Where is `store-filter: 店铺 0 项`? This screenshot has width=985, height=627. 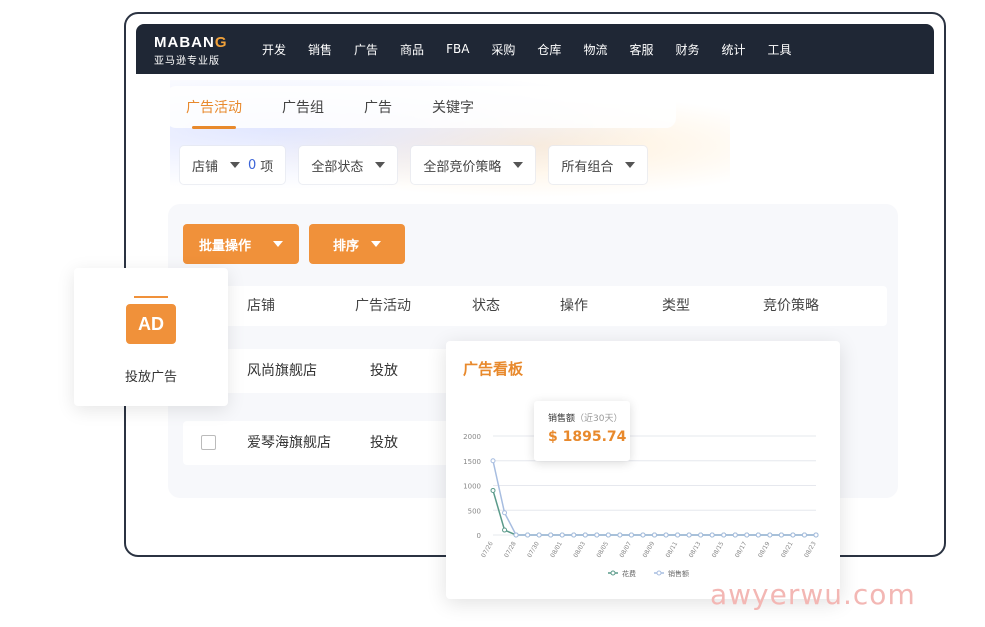
store-filter: 店铺 0 项 is located at coordinates (233, 165).